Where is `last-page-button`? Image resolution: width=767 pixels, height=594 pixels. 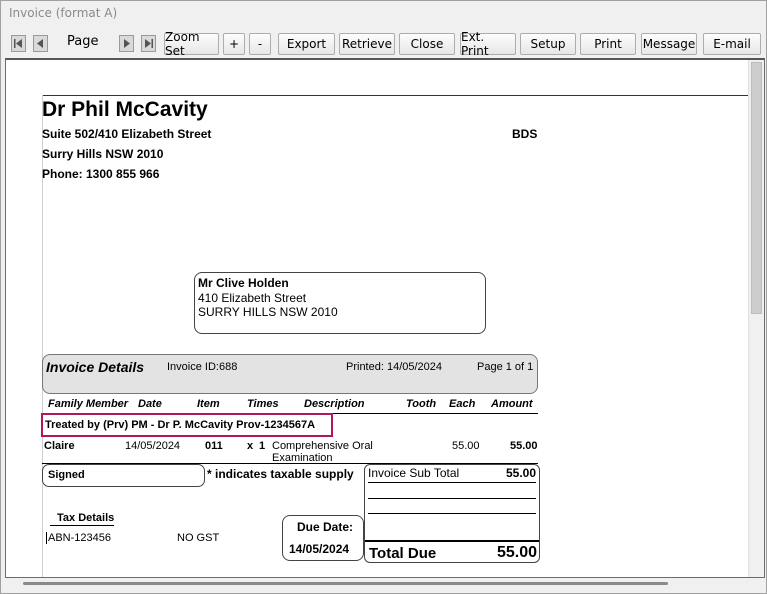
last-page-button is located at coordinates (148, 43).